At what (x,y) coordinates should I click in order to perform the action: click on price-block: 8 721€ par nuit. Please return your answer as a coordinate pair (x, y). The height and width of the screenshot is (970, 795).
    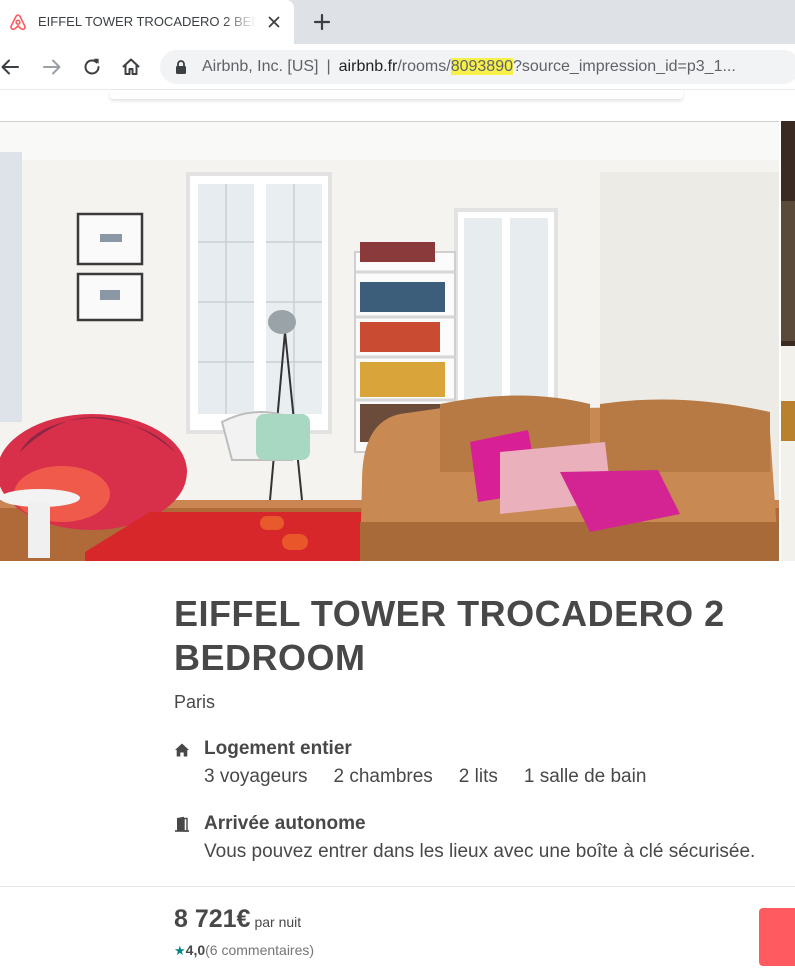
    Looking at the image, I should click on (237, 919).